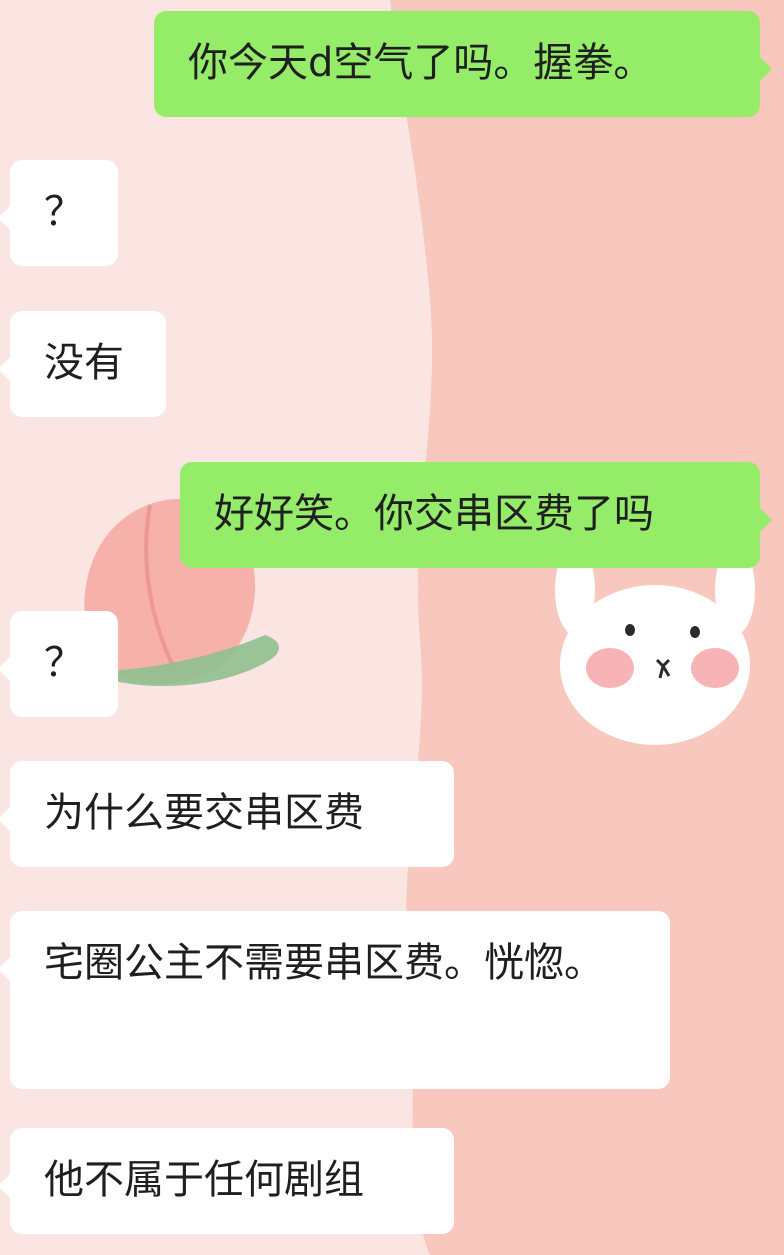 The height and width of the screenshot is (1255, 784). I want to click on message-bubble-incoming: 为什么要交串区费, so click(227, 814).